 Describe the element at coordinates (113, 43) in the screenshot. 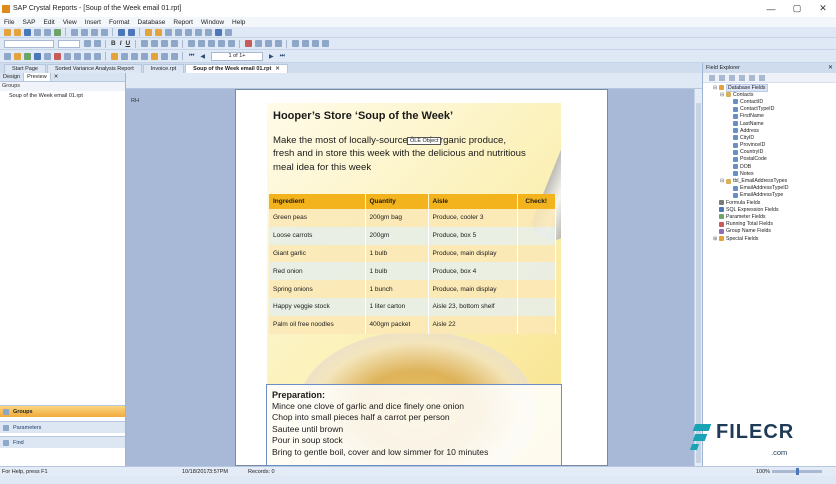

I see `bold-button: B` at that location.